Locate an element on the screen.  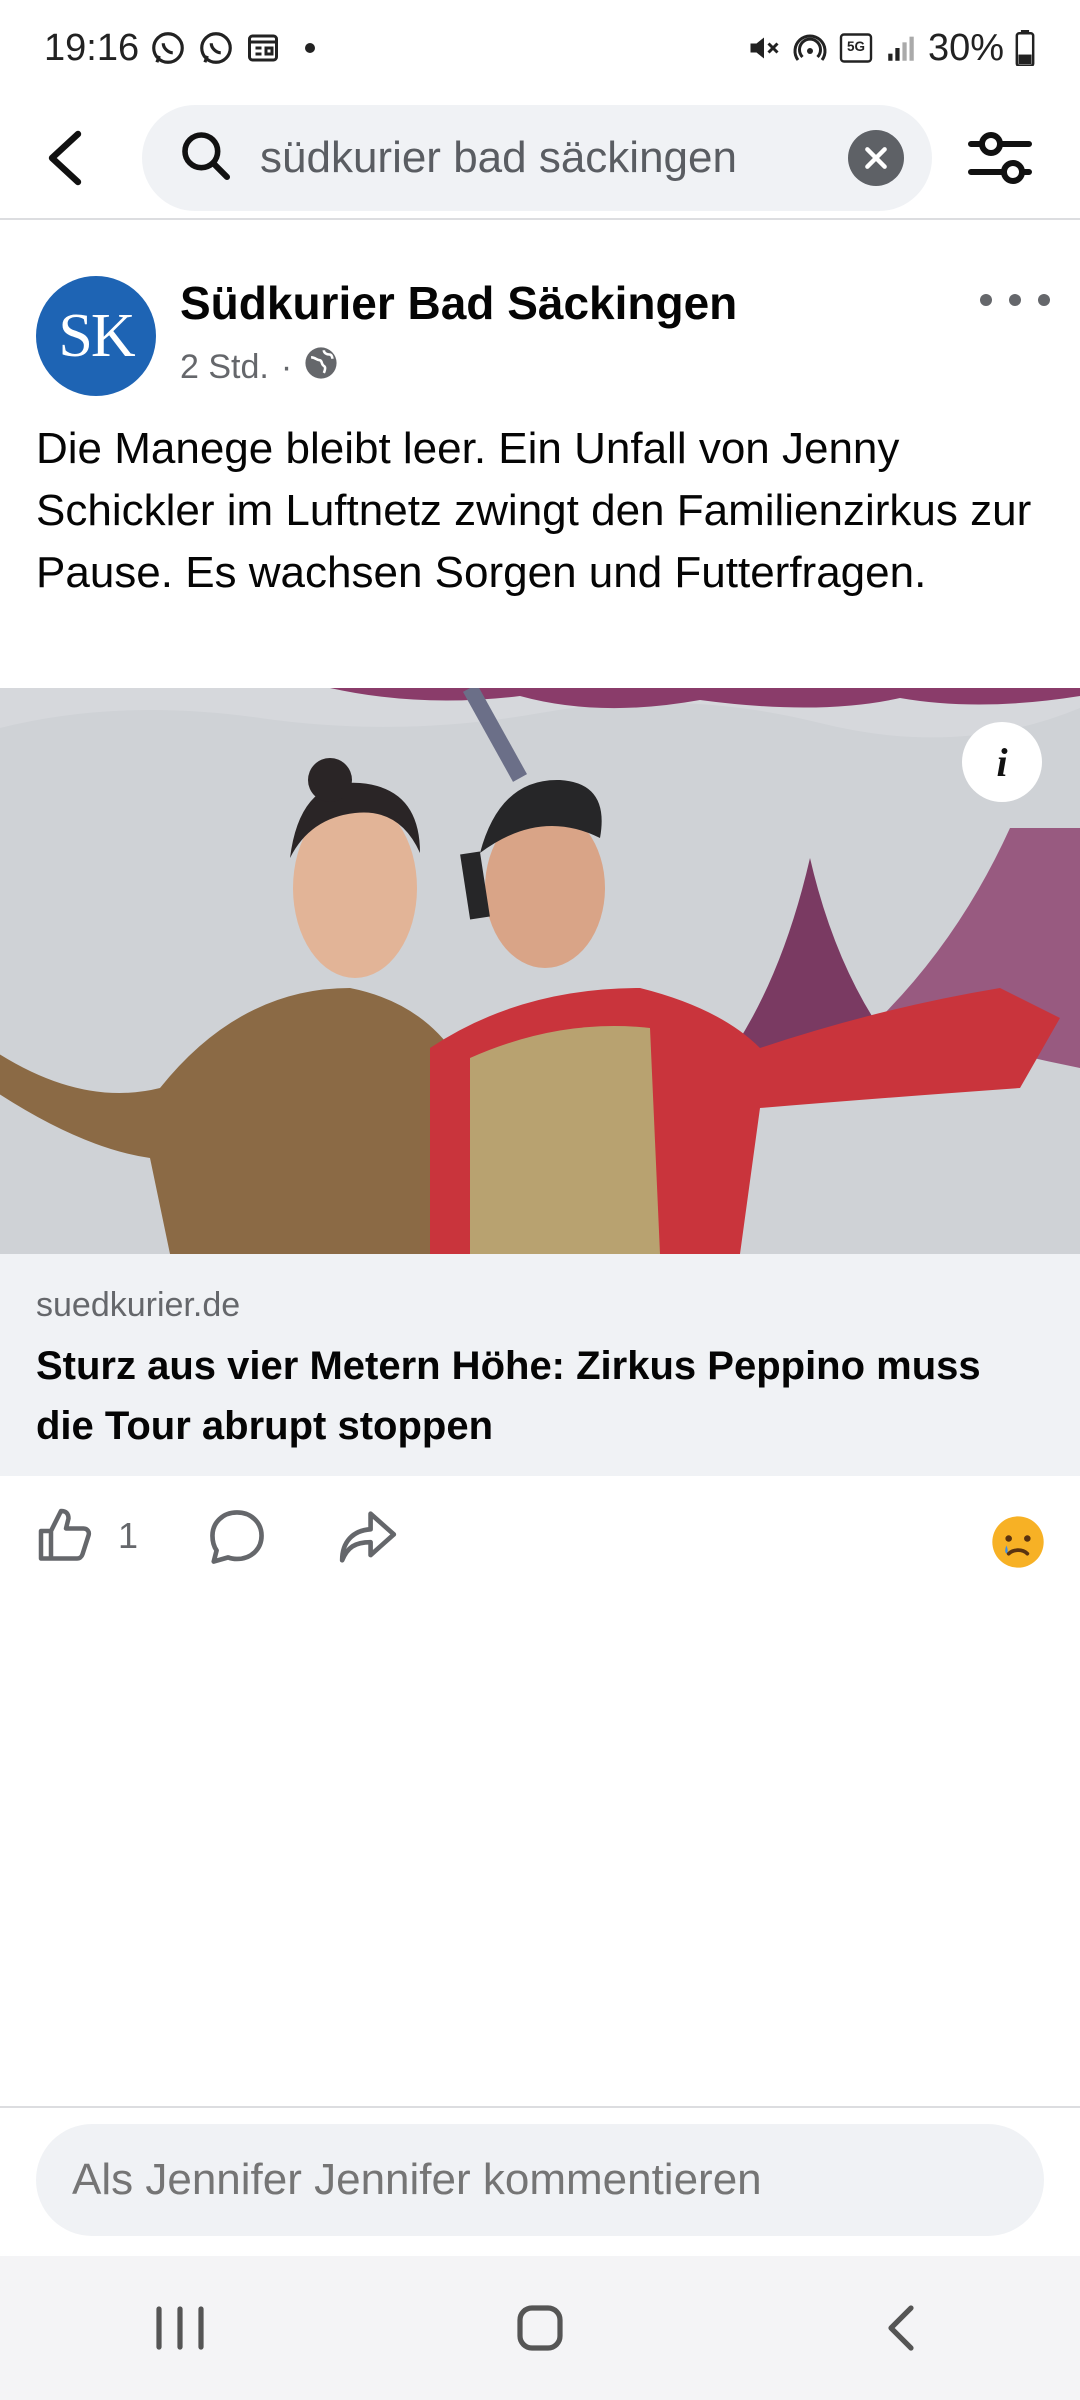
globe-icon is located at coordinates (321, 367).